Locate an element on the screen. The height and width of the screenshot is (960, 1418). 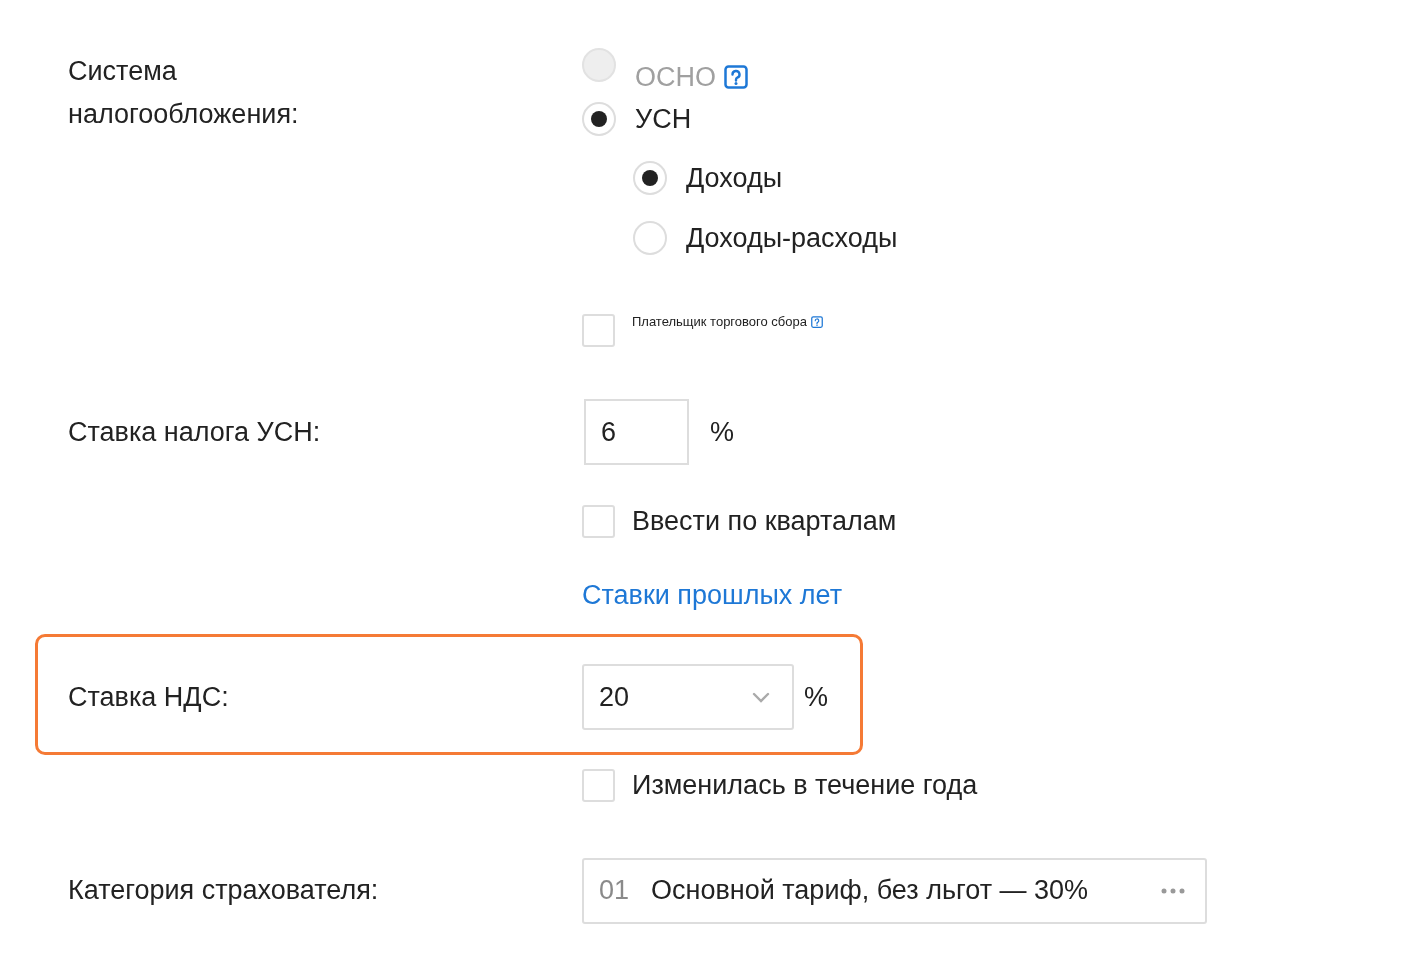
rate-input: 6 is located at coordinates (636, 432).